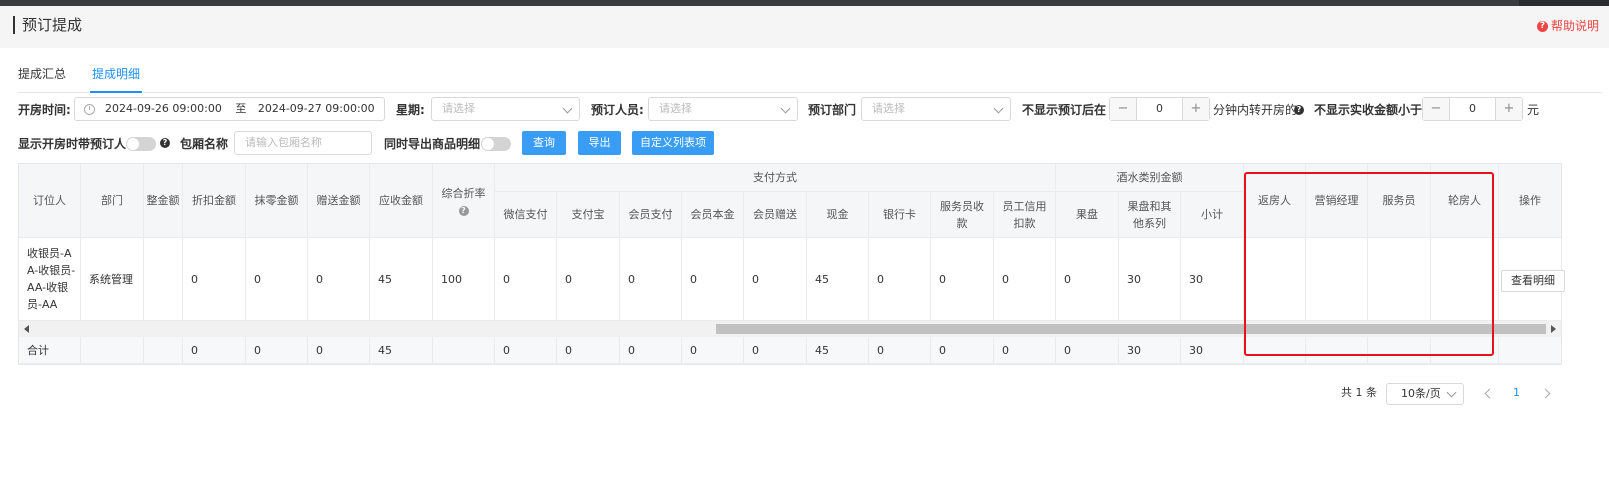 This screenshot has width=1609, height=497. I want to click on page-title: 预订提成, so click(52, 25).